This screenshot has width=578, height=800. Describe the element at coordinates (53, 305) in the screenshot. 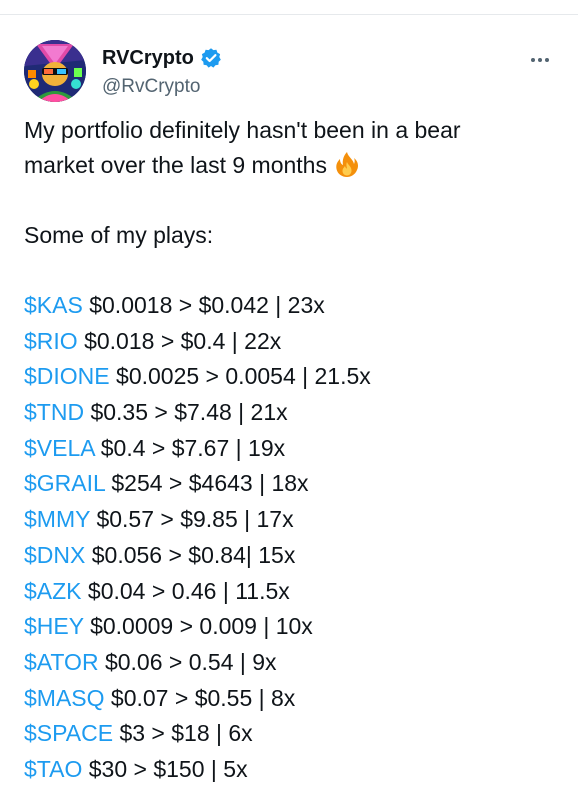

I see `cashtag-link: $KAS` at that location.